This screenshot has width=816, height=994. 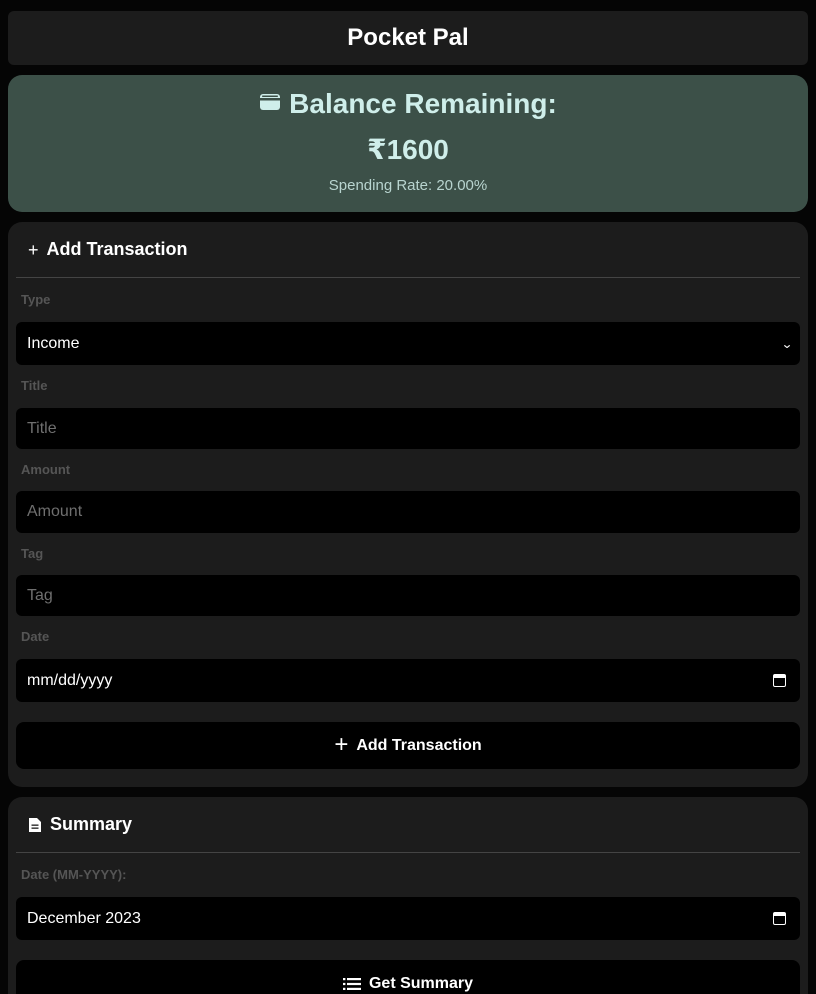 I want to click on app-header: Pocket Pal, so click(x=408, y=38).